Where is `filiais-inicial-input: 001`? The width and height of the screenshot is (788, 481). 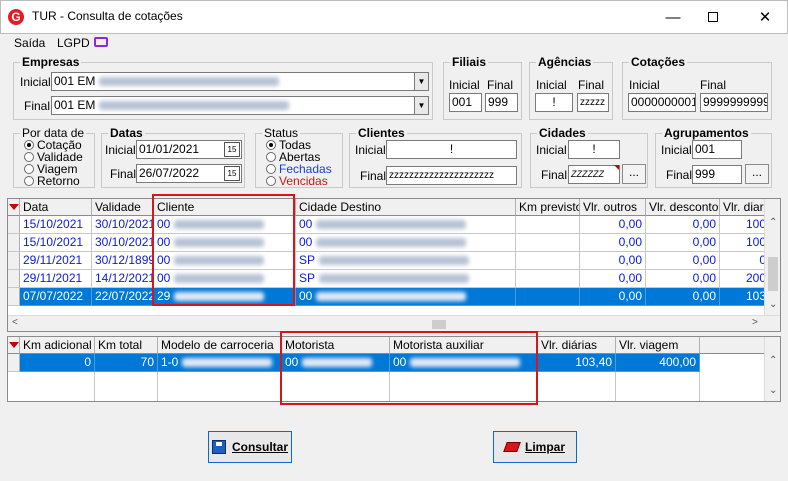
filiais-inicial-input: 001 is located at coordinates (465, 102).